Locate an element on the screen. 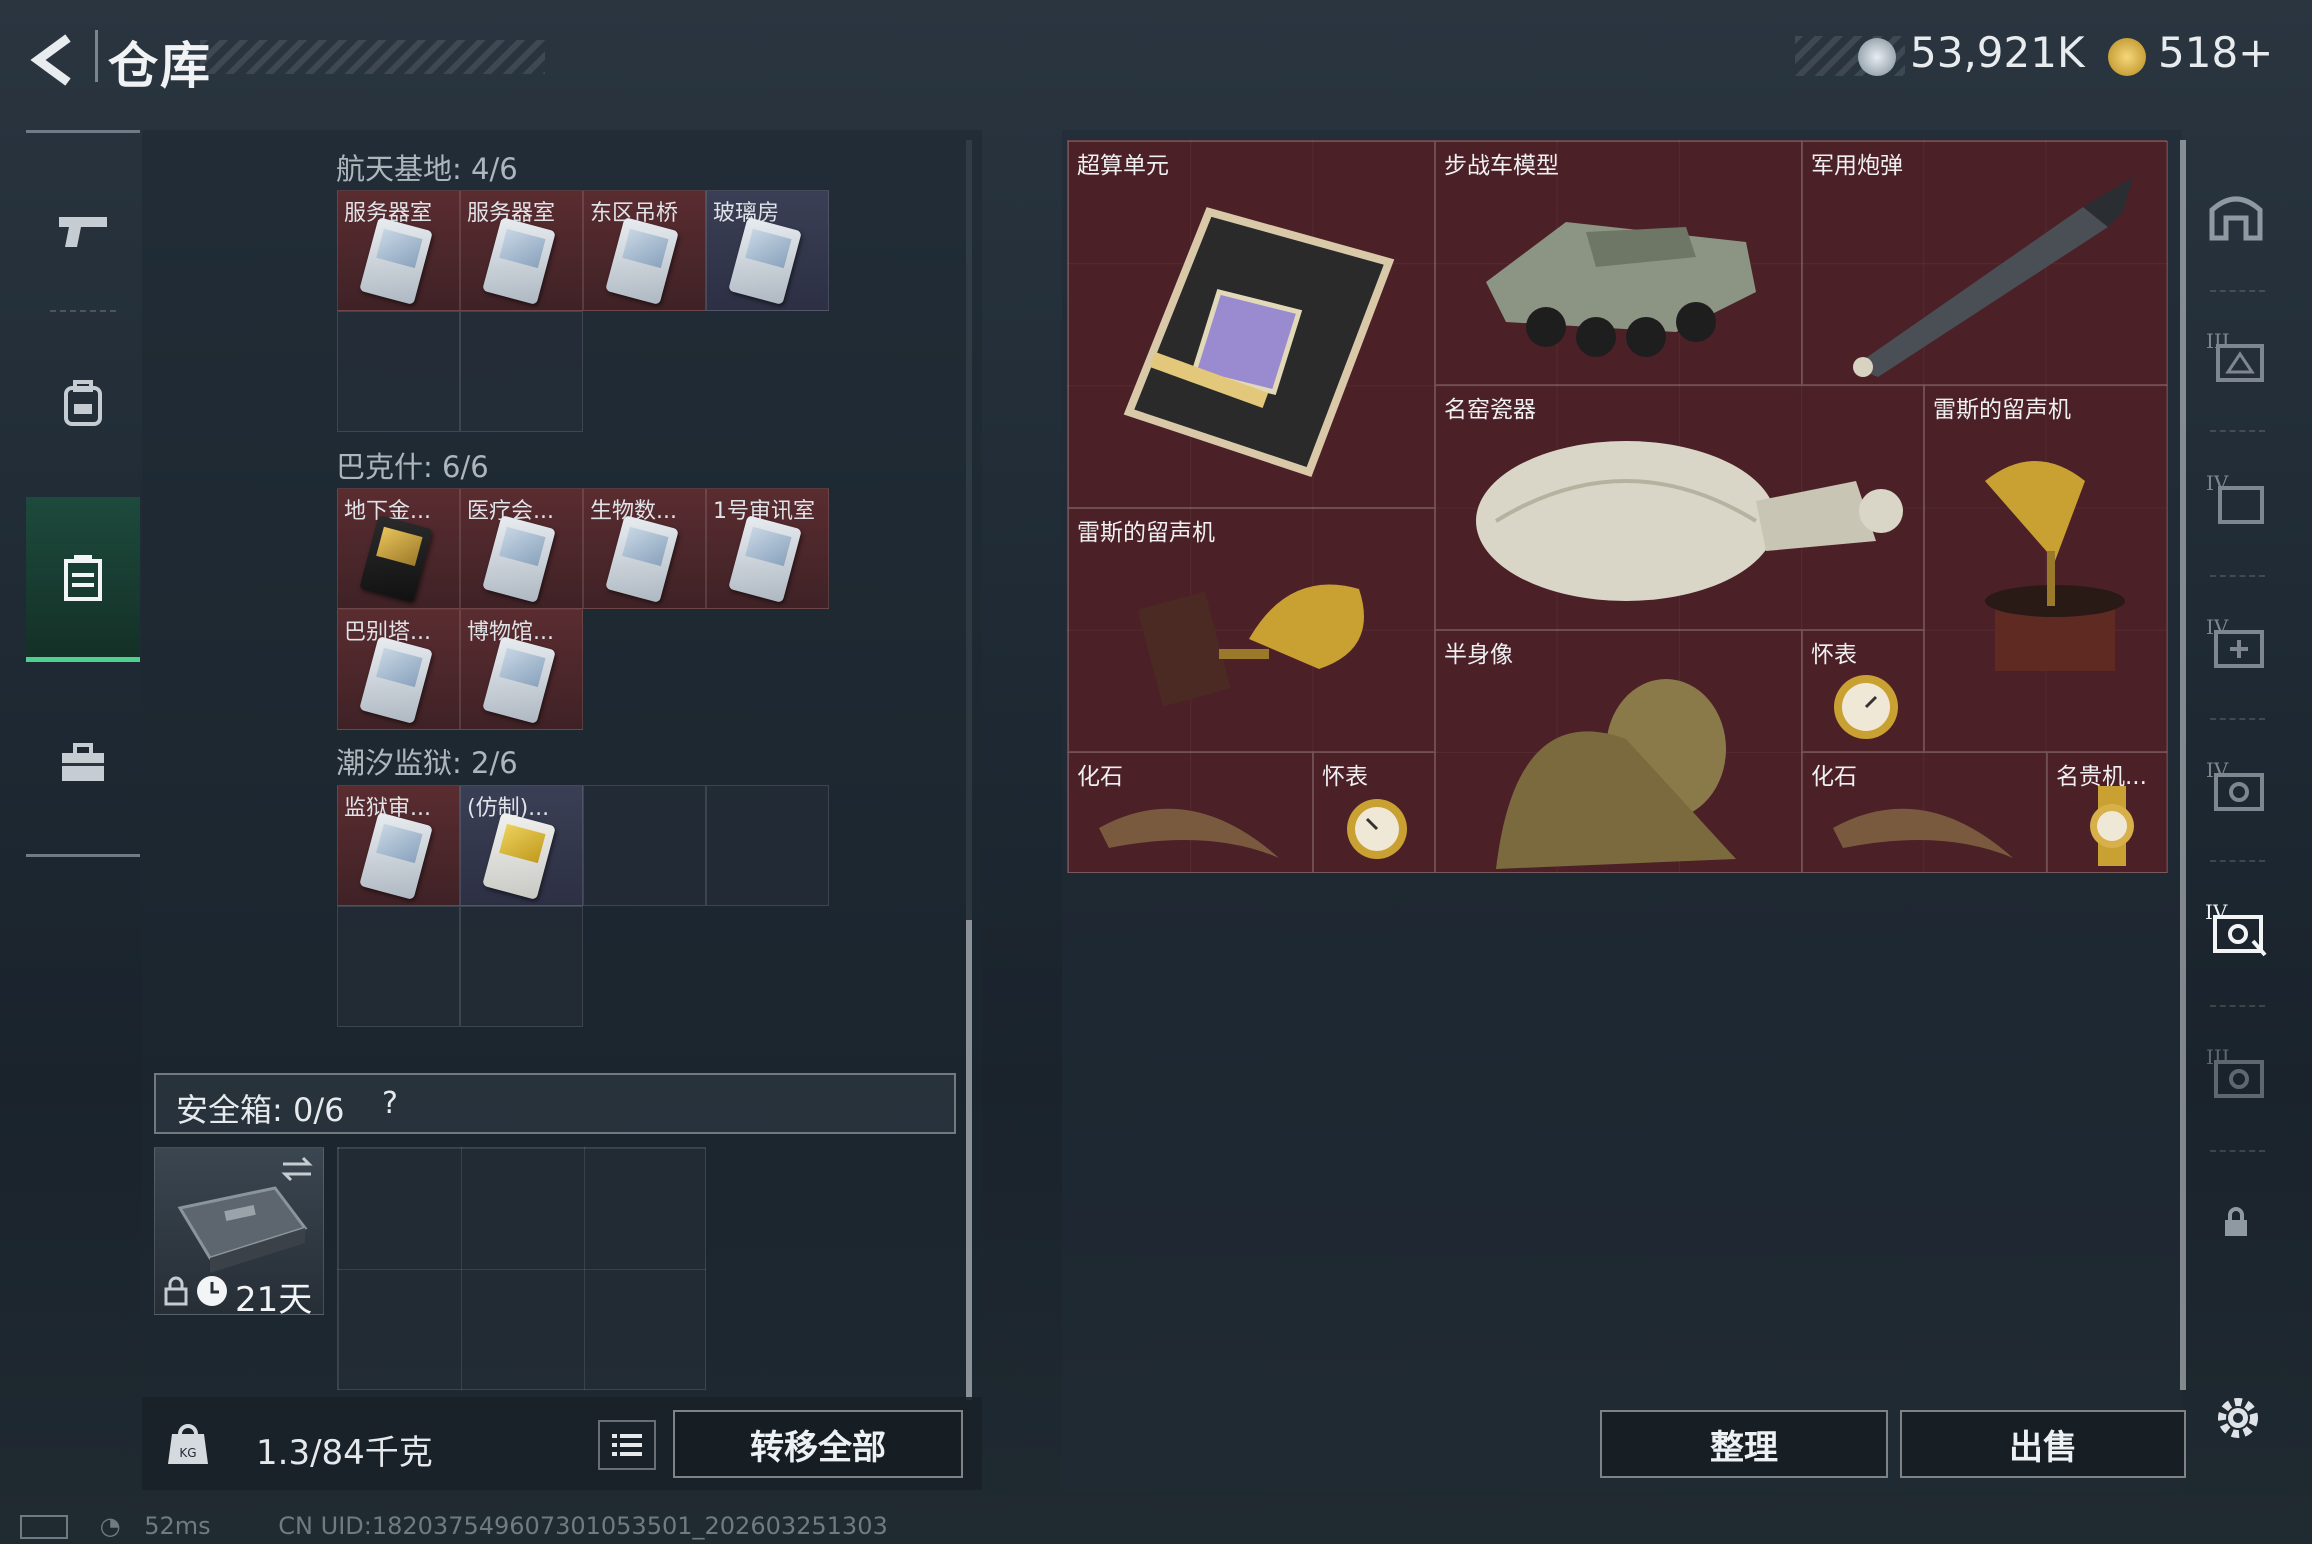 The height and width of the screenshot is (1544, 2312). ping-value: 52ms is located at coordinates (177, 1526).